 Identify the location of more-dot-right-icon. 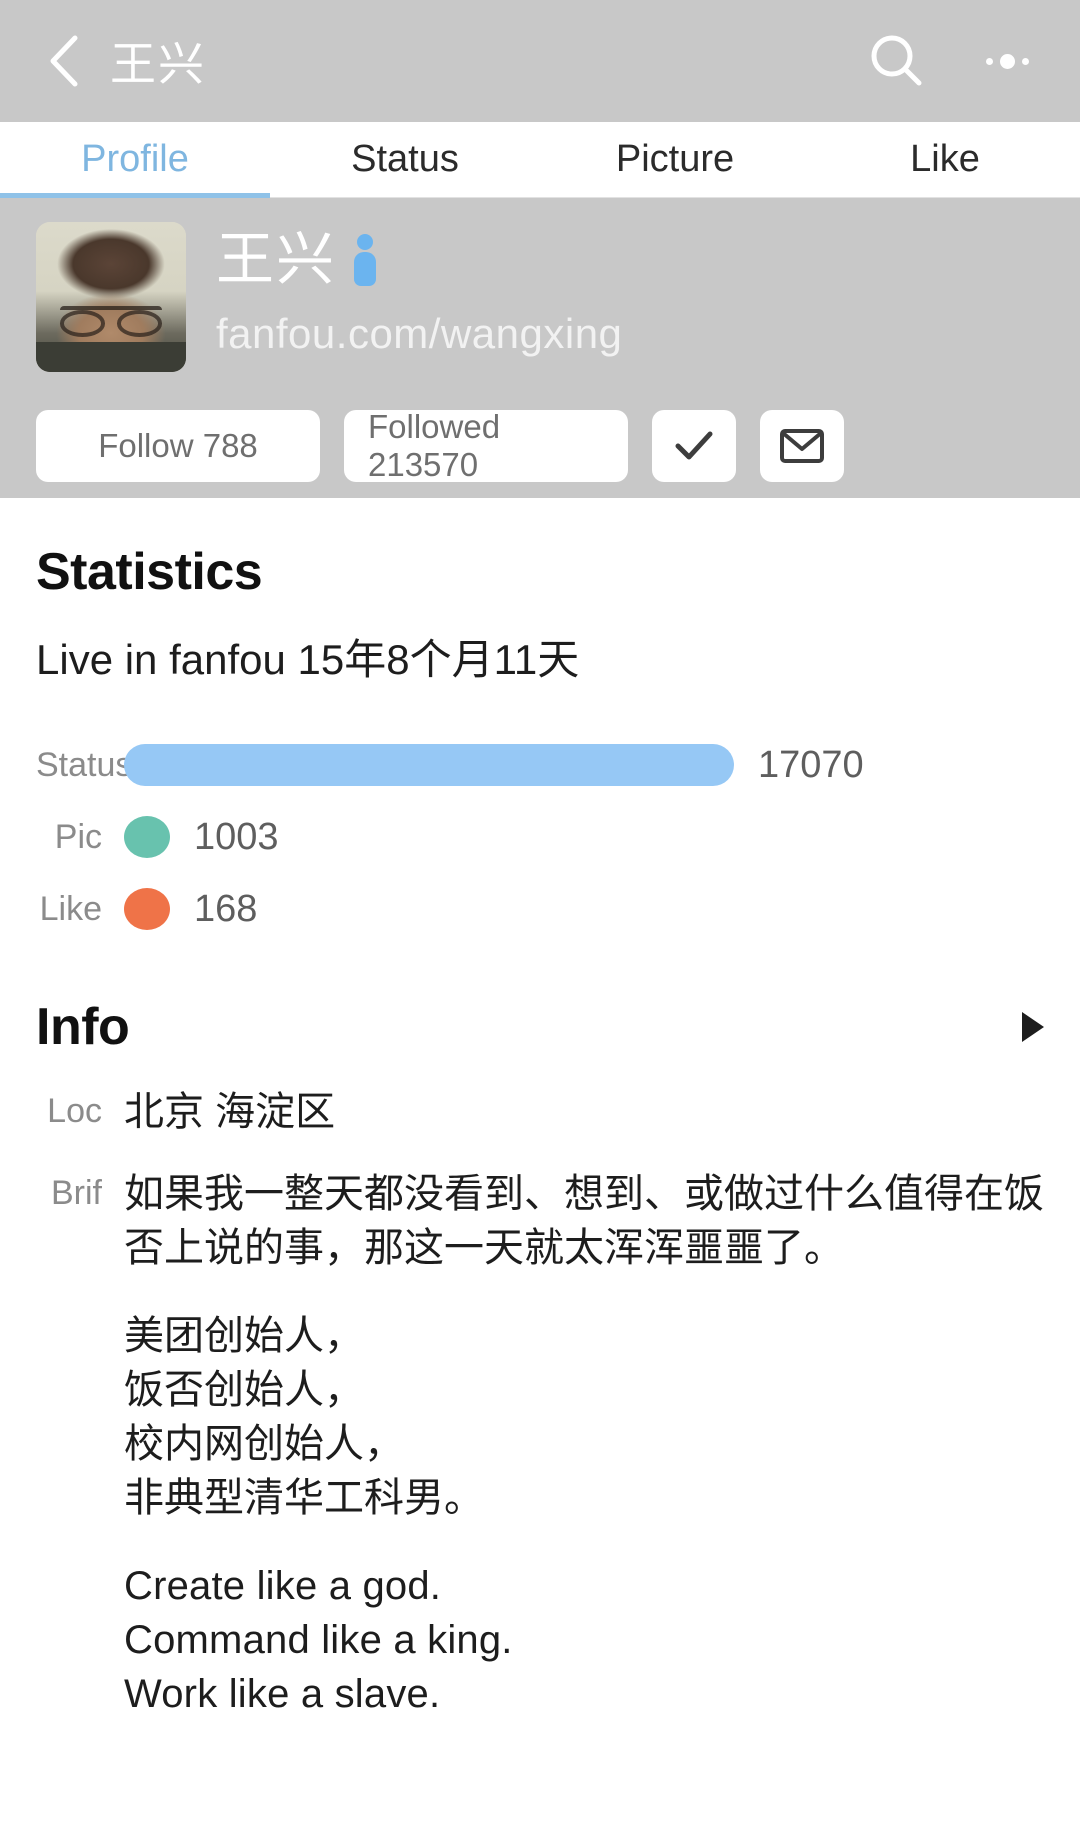
(1025, 61).